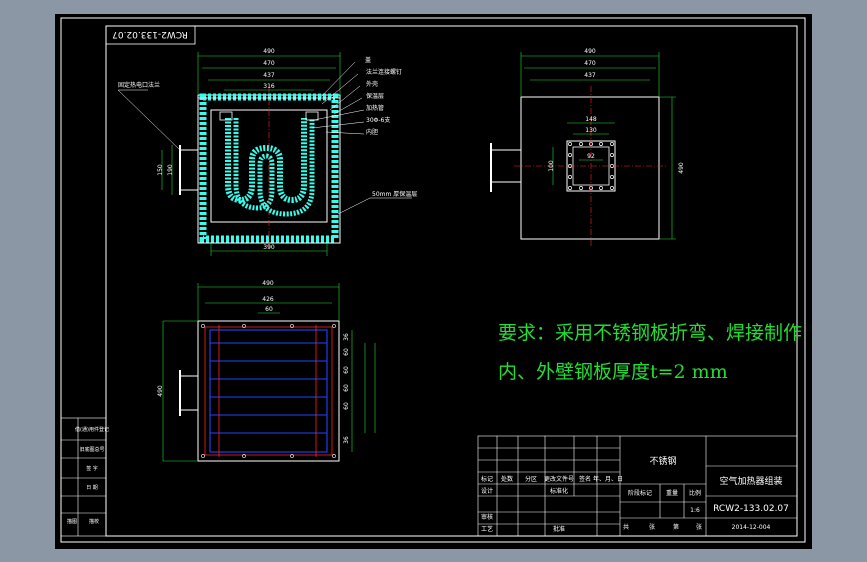  I want to click on callout-insulation: 保温层, so click(375, 96).